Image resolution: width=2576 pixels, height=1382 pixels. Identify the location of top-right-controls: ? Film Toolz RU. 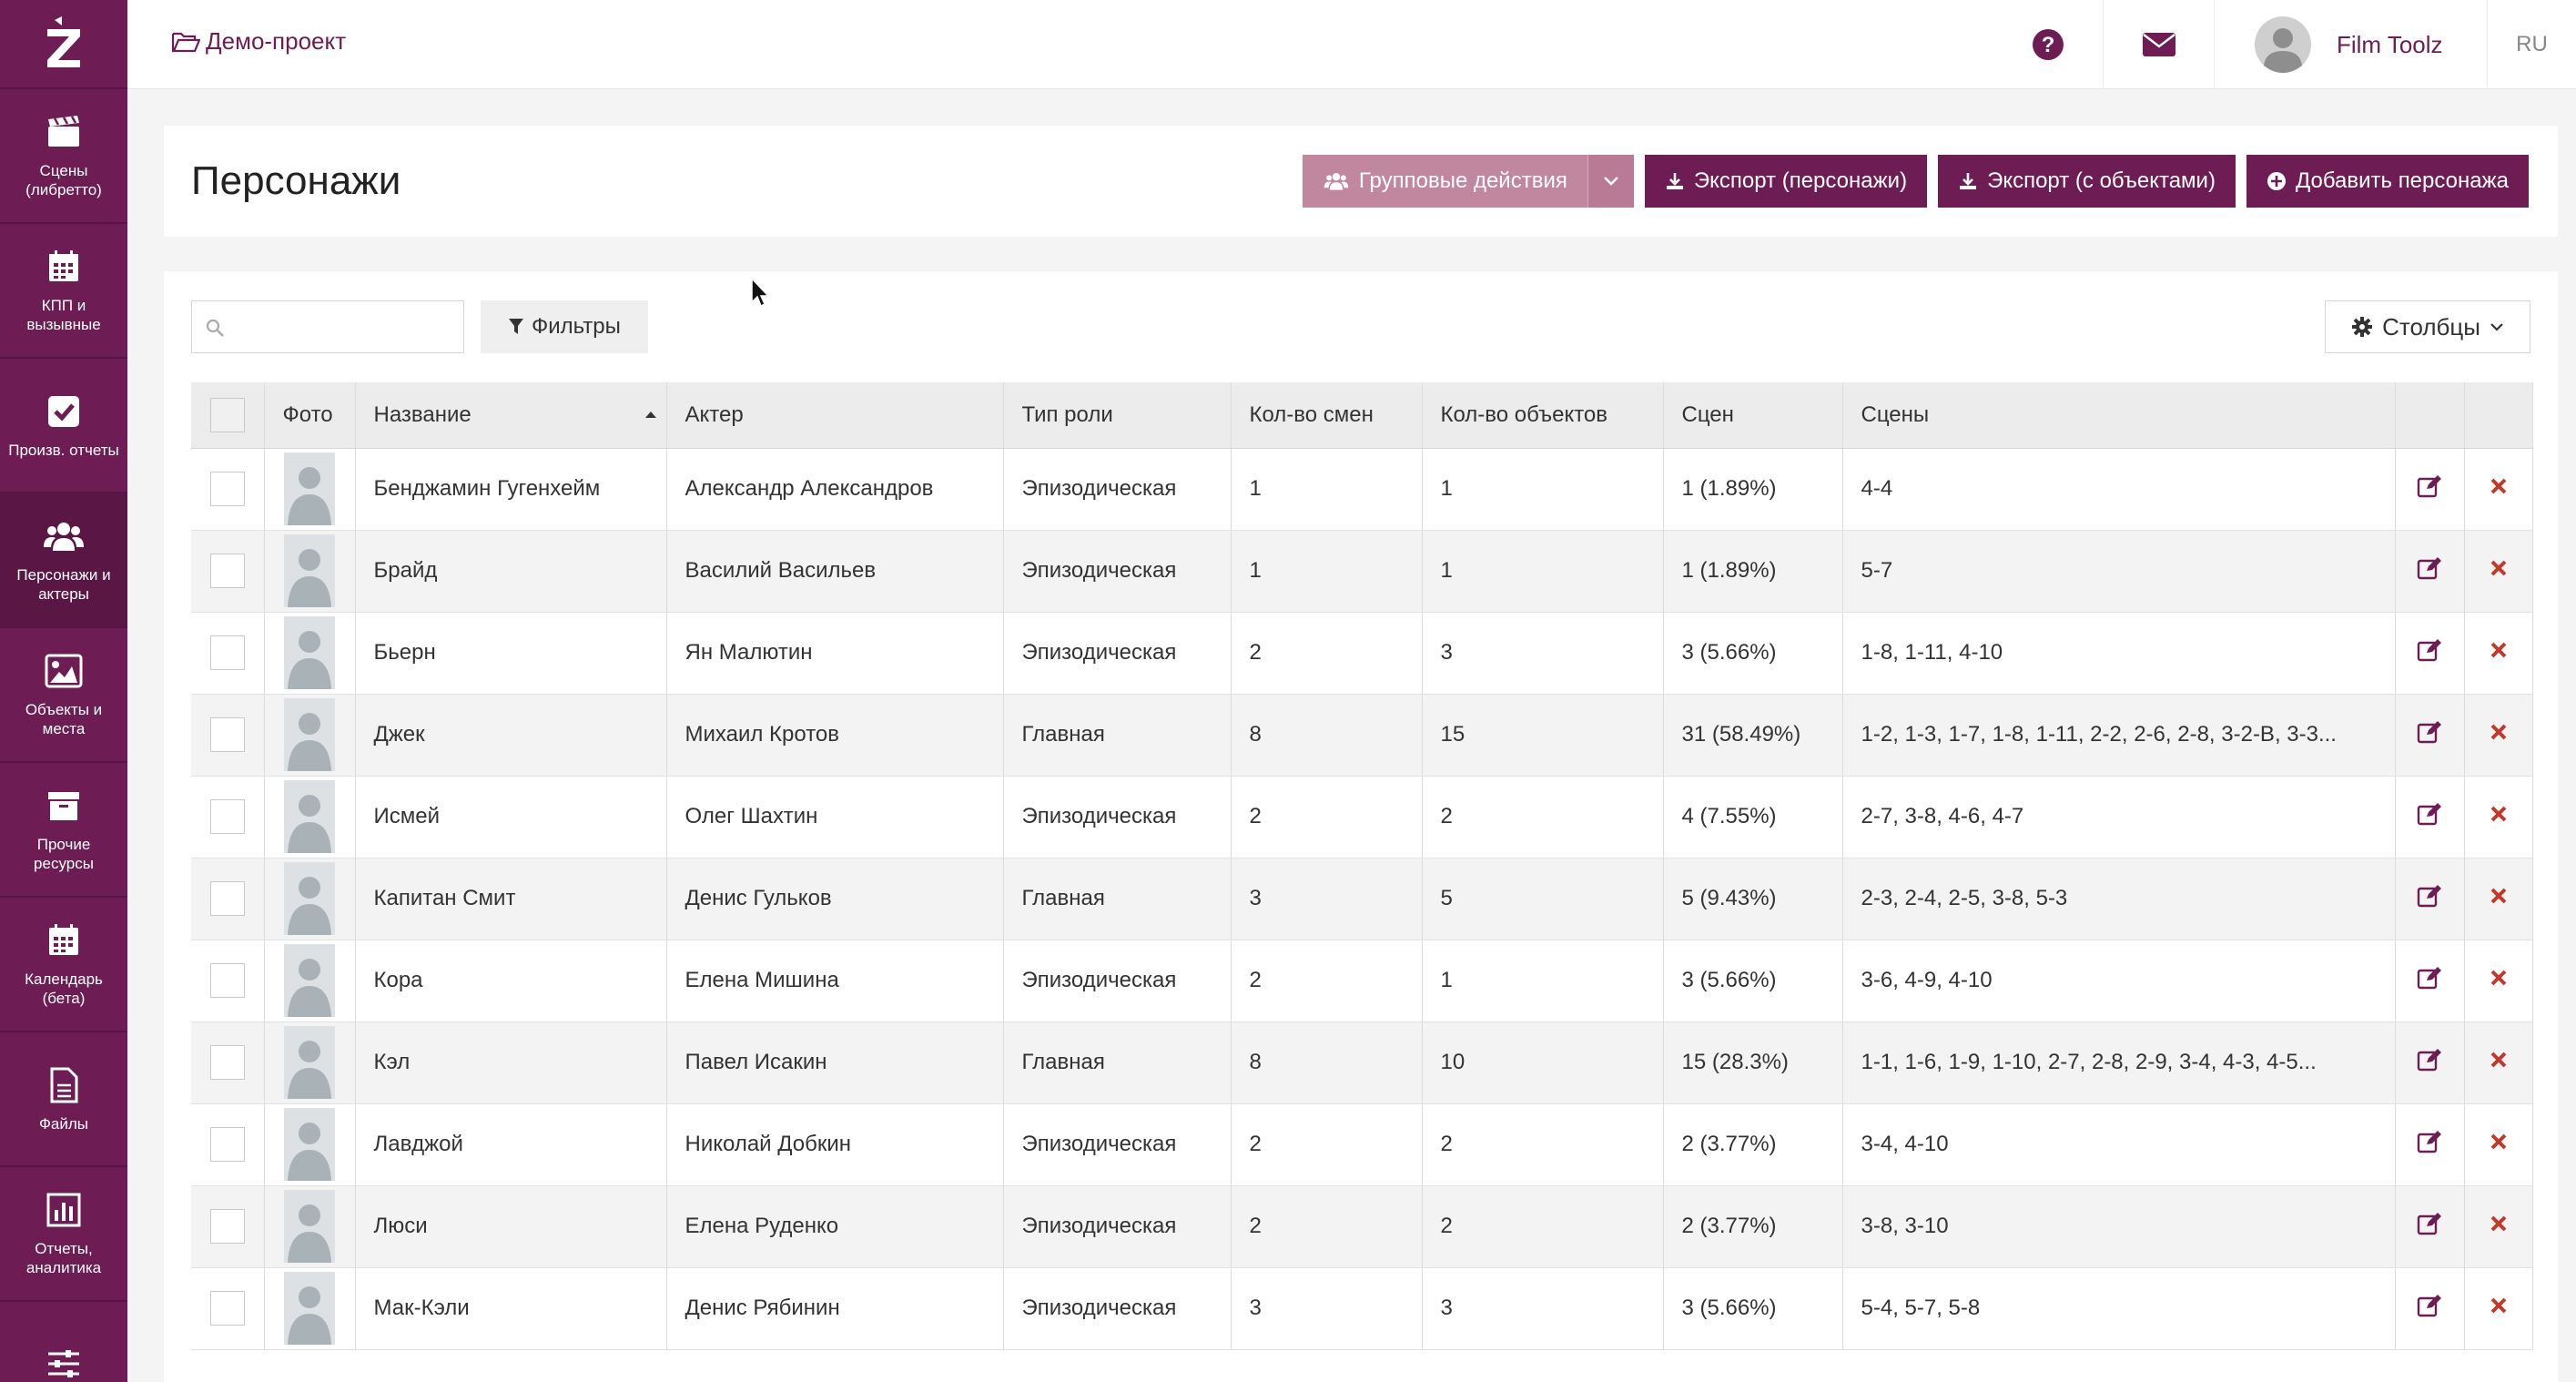
(2284, 44).